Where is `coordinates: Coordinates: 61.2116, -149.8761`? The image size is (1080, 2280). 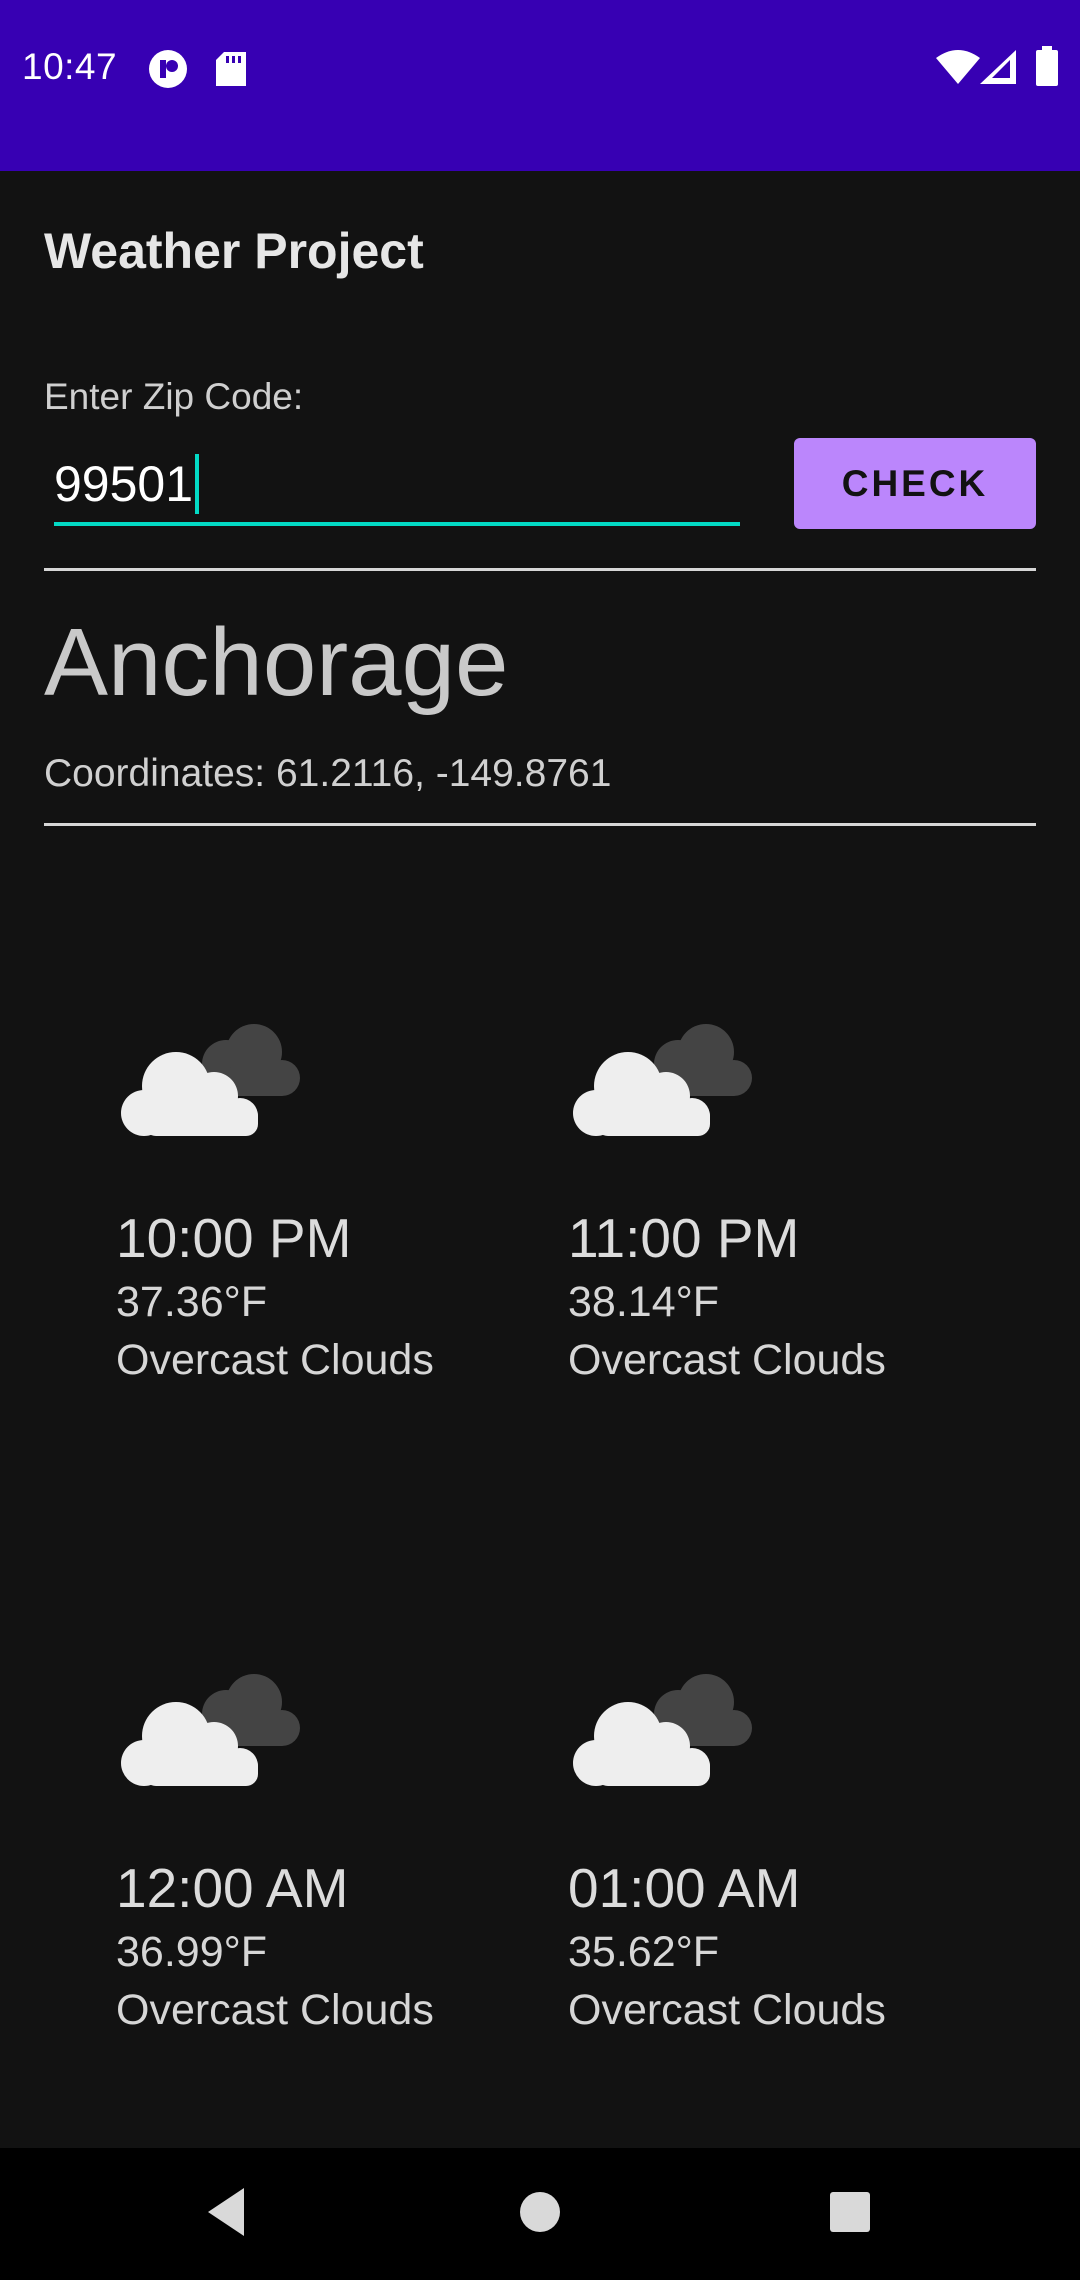
coordinates: Coordinates: 61.2116, -149.8761 is located at coordinates (327, 774).